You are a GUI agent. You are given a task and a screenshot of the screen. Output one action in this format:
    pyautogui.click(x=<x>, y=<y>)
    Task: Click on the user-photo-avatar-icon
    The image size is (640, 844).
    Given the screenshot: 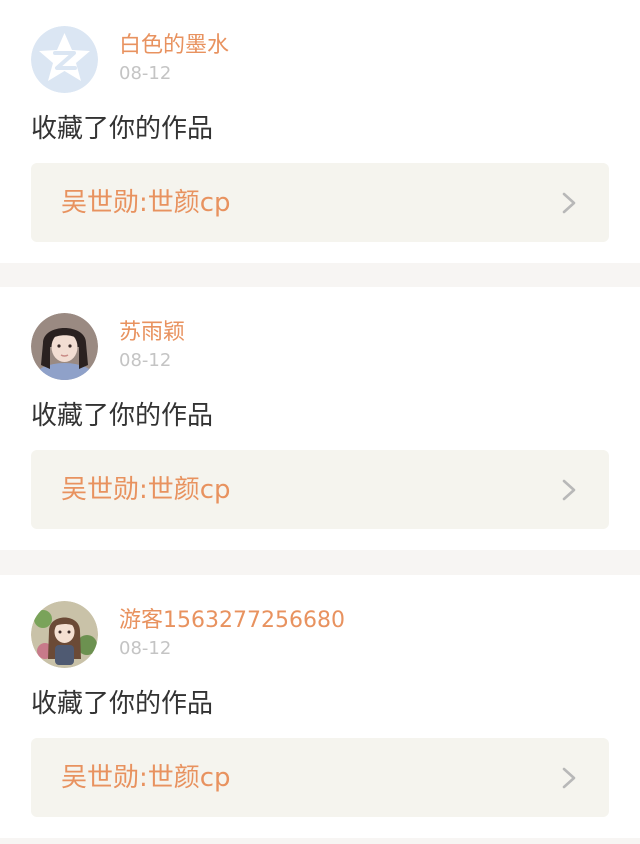 What is the action you would take?
    pyautogui.click(x=64, y=346)
    